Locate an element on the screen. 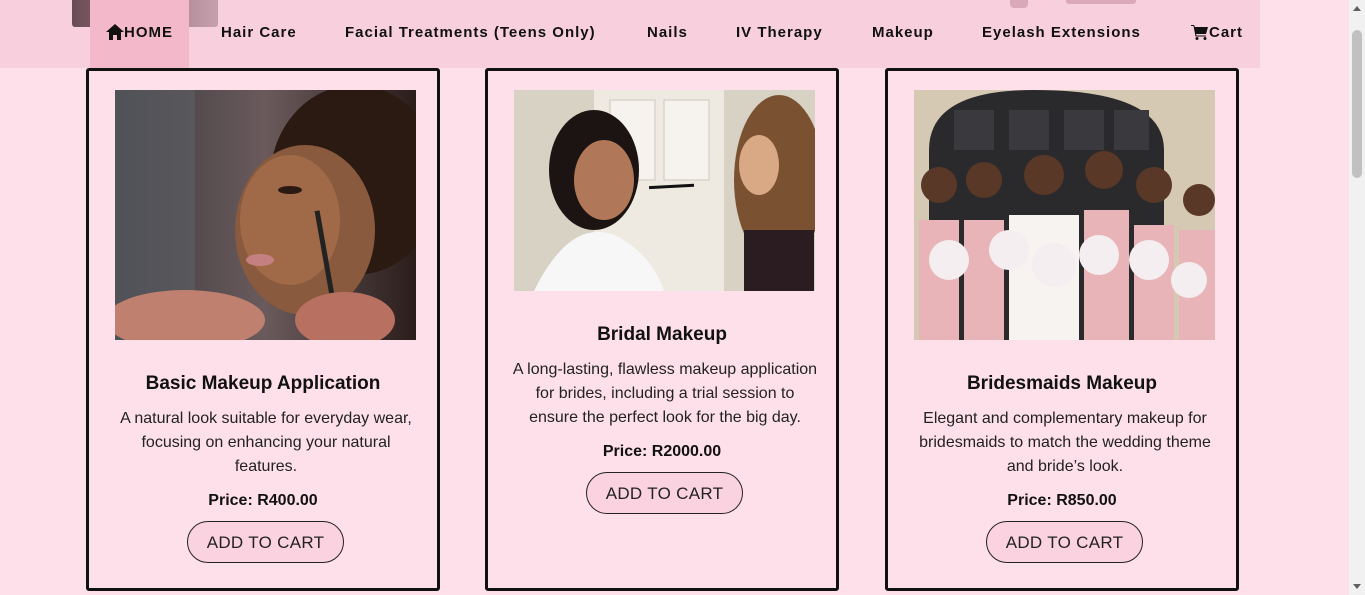 Image resolution: width=1365 pixels, height=595 pixels. nav-item-cart: Cart is located at coordinates (1217, 34).